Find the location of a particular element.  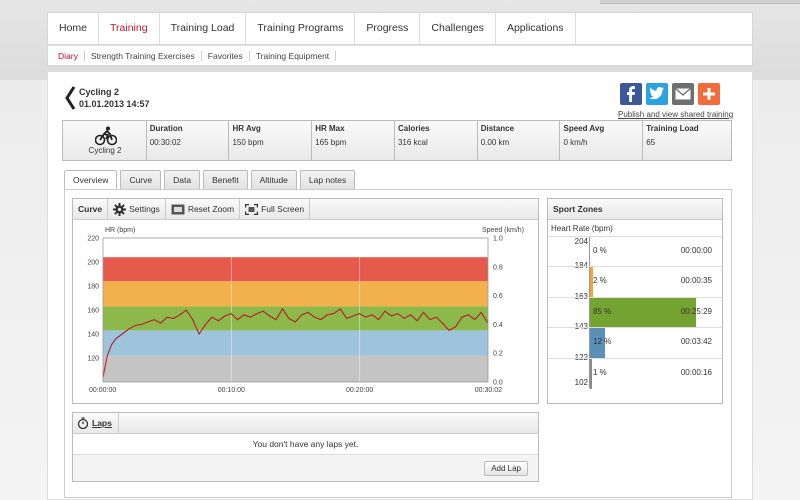

summary-label: Distance is located at coordinates (497, 128).